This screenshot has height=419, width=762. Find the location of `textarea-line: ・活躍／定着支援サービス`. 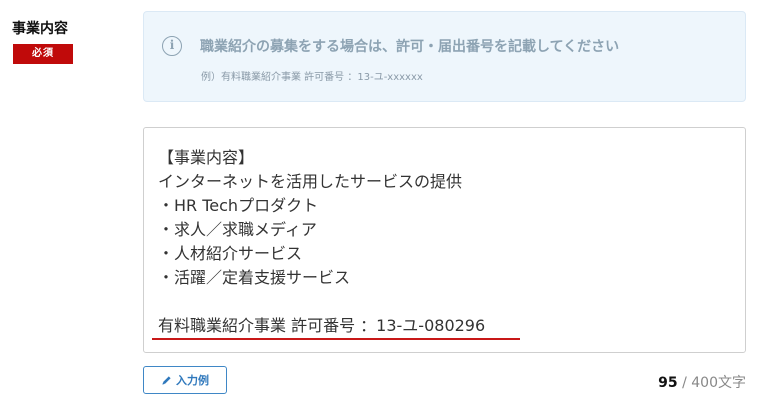

textarea-line: ・活躍／定着支援サービス is located at coordinates (254, 277).